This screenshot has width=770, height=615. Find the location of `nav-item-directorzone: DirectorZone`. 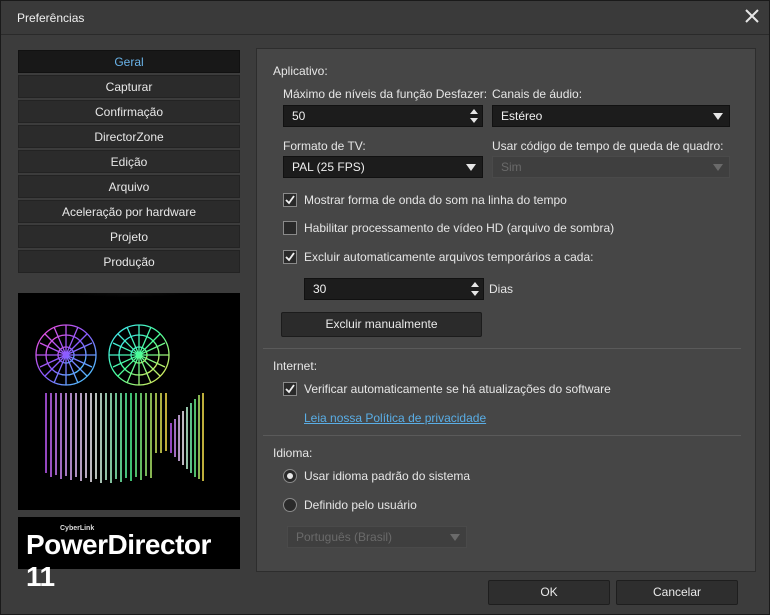

nav-item-directorzone: DirectorZone is located at coordinates (129, 136).